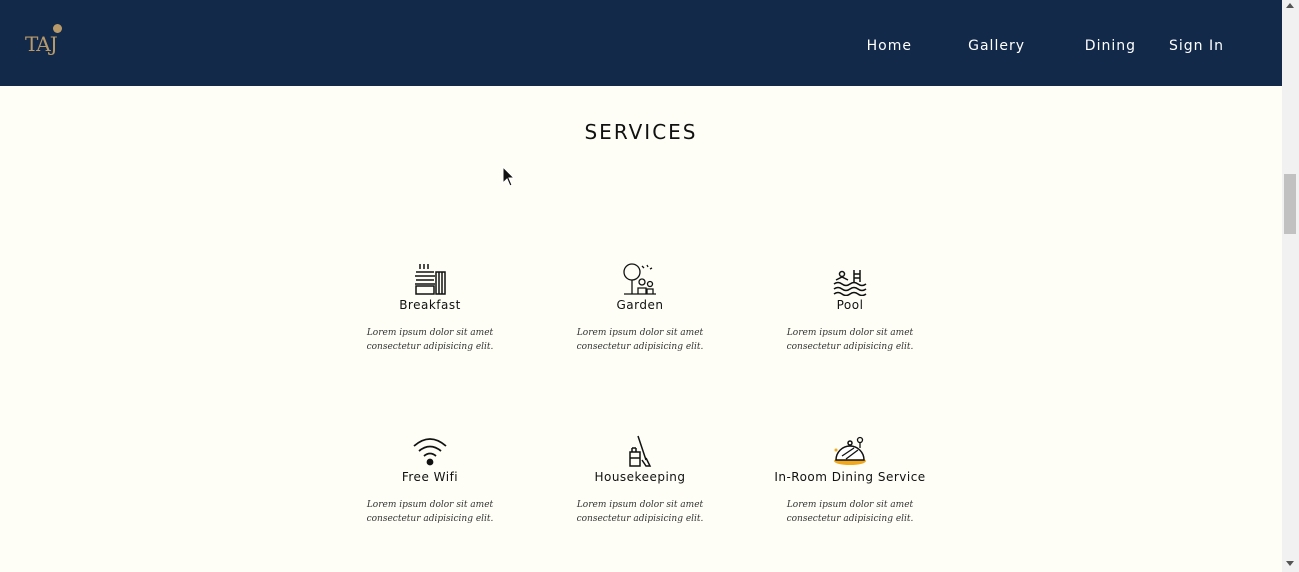 The image size is (1299, 572). What do you see at coordinates (996, 46) in the screenshot?
I see `nav-gallery: Gallery` at bounding box center [996, 46].